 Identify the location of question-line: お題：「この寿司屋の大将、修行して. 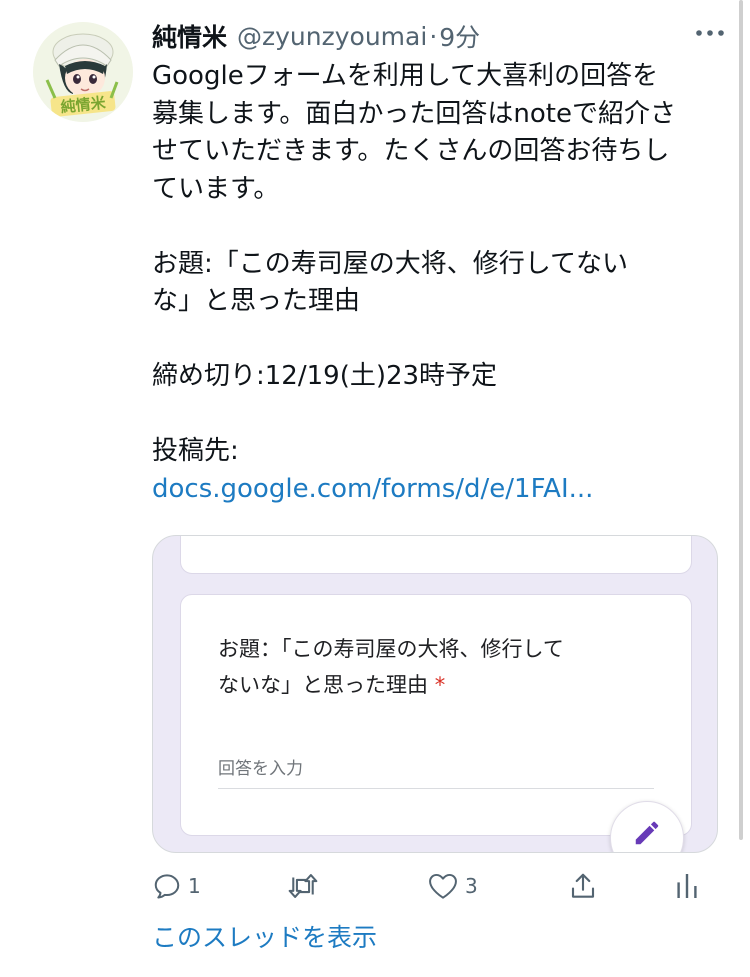
(391, 649).